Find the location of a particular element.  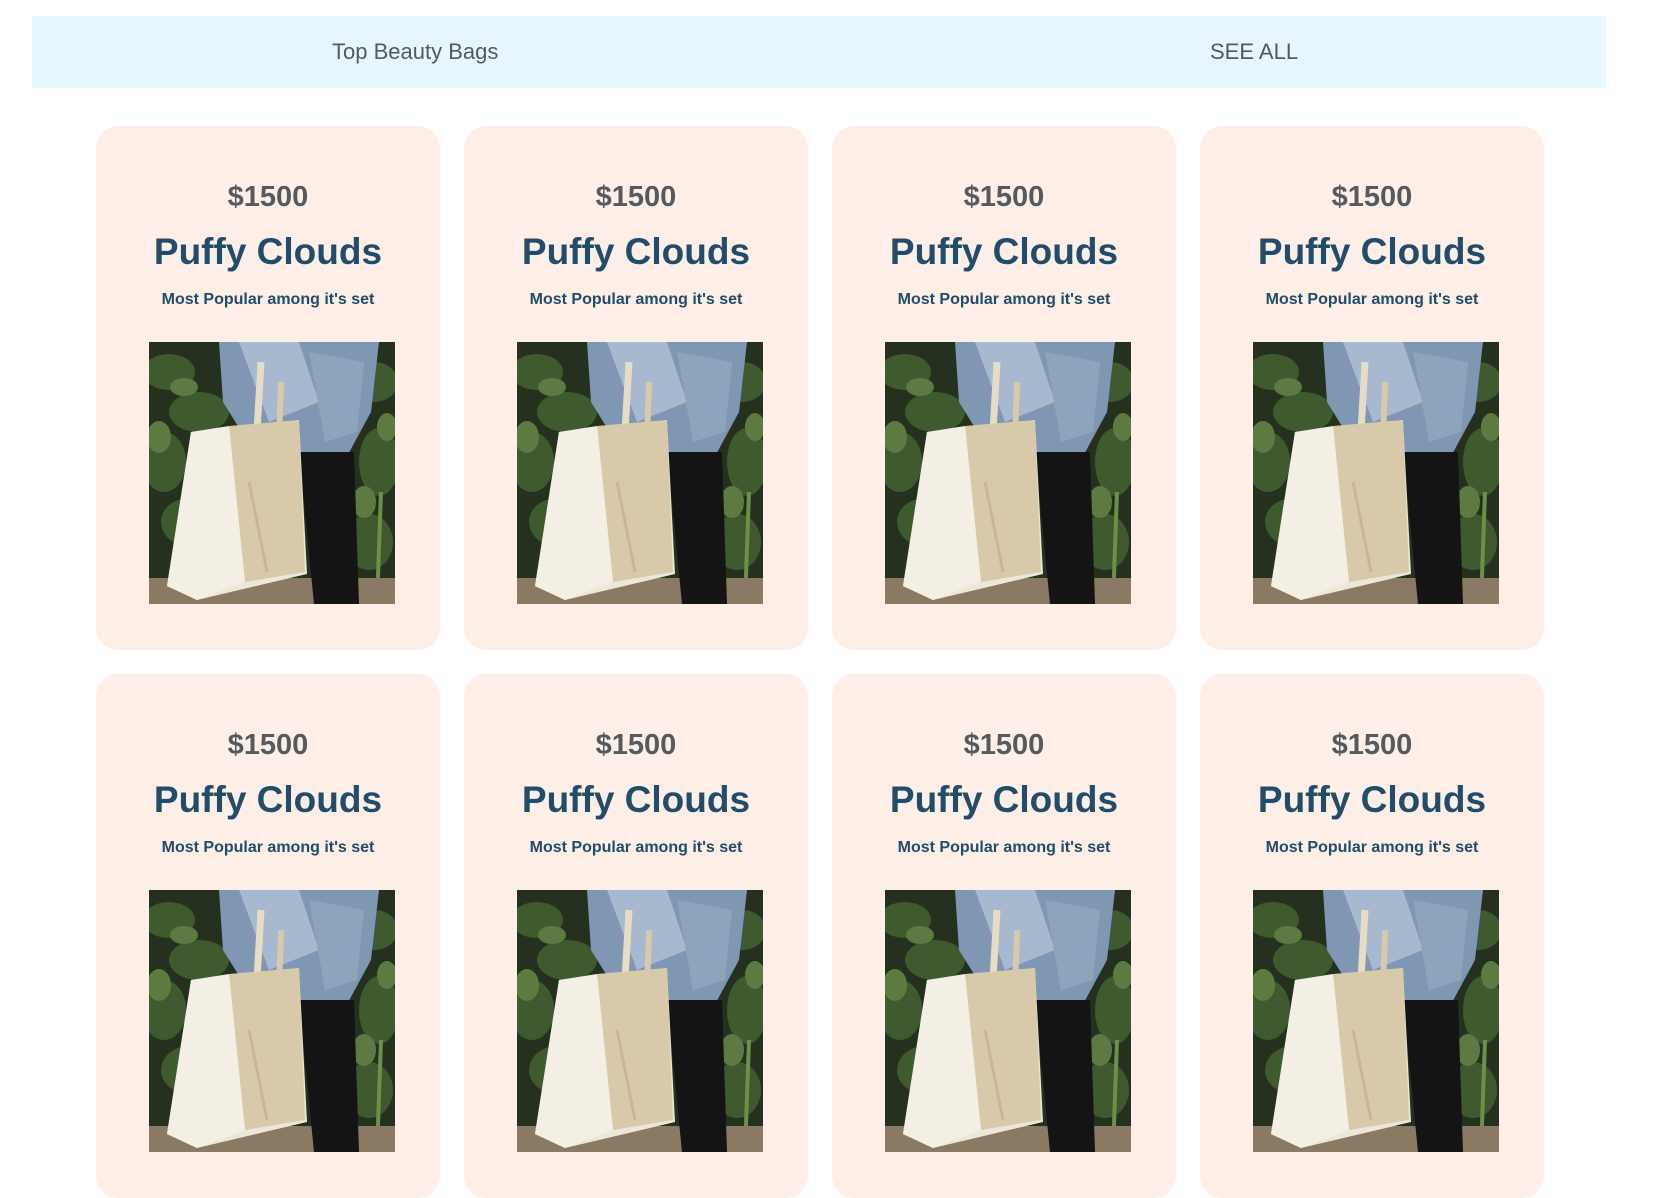

section-title: Top Beauty Bags is located at coordinates (415, 52).